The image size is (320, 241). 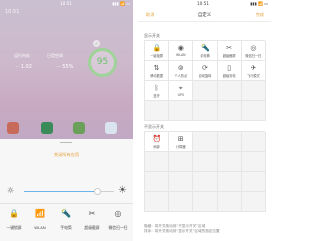 I want to click on memory-label: 运行内存, so click(x=22, y=55).